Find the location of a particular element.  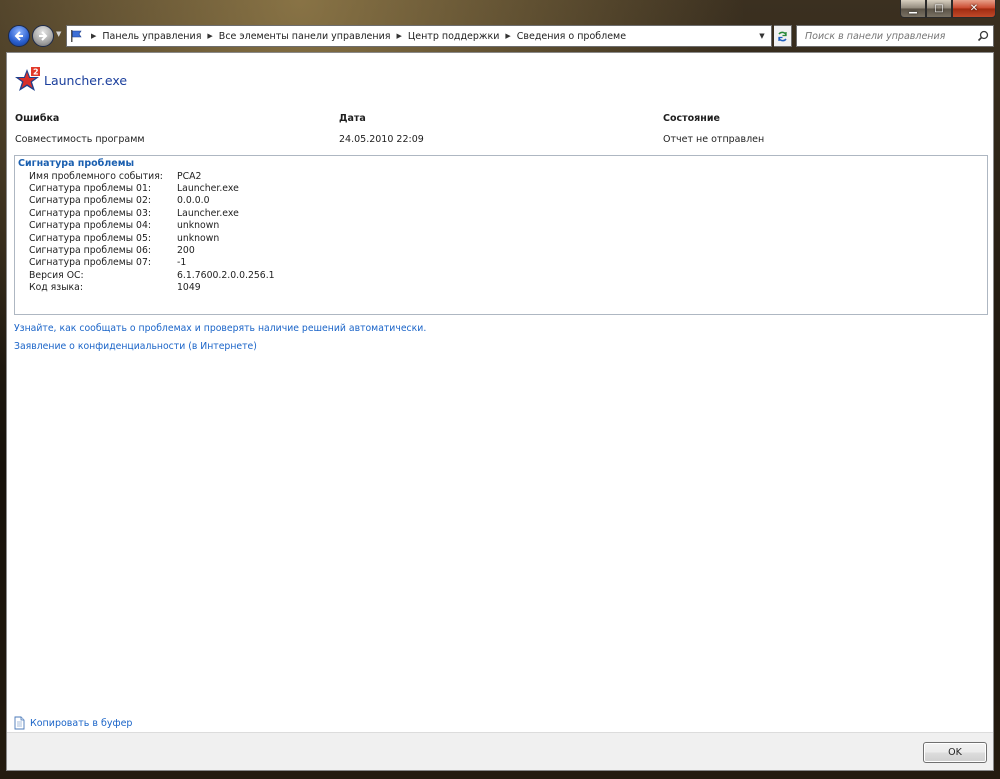

caption-buttons: ▁ □ ✕ is located at coordinates (948, 9).